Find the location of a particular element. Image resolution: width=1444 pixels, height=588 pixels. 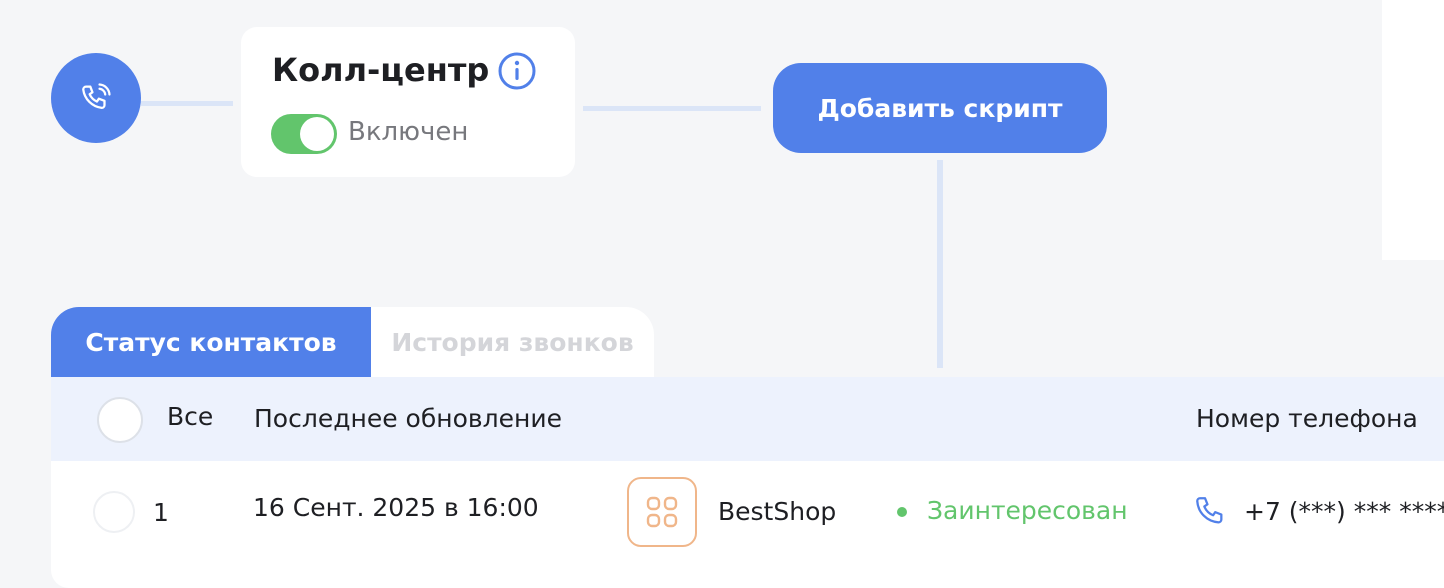

header-last-update: Последнее обновление is located at coordinates (408, 418).